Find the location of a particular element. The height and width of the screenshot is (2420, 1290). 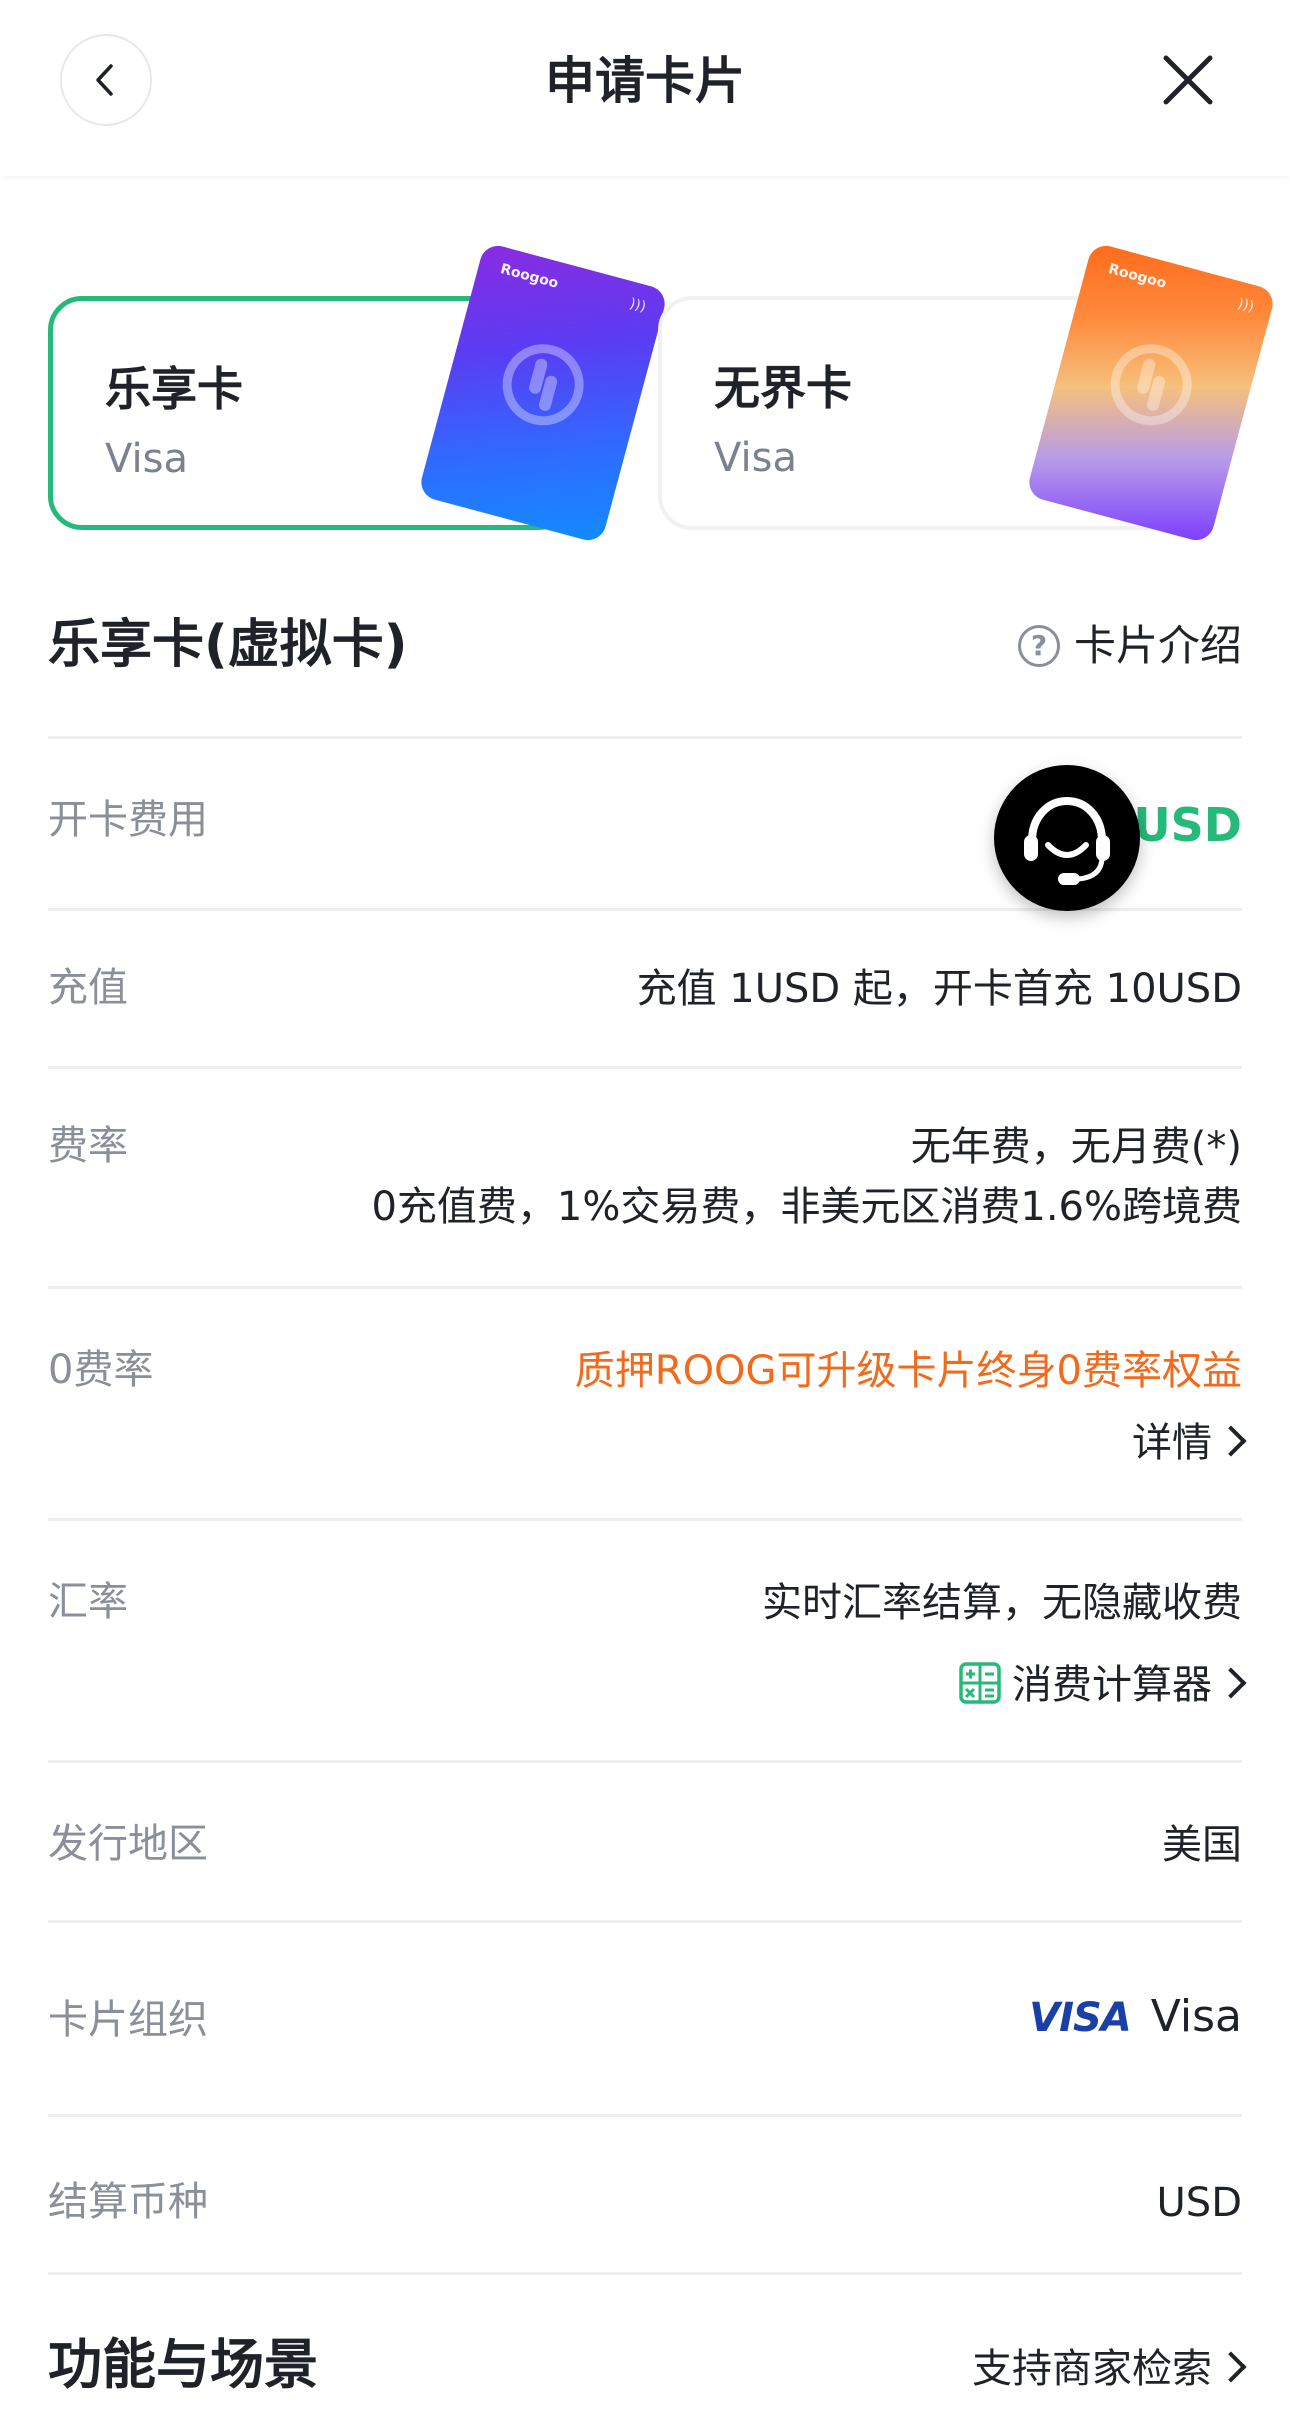

region-value: 美国 is located at coordinates (1202, 1845).